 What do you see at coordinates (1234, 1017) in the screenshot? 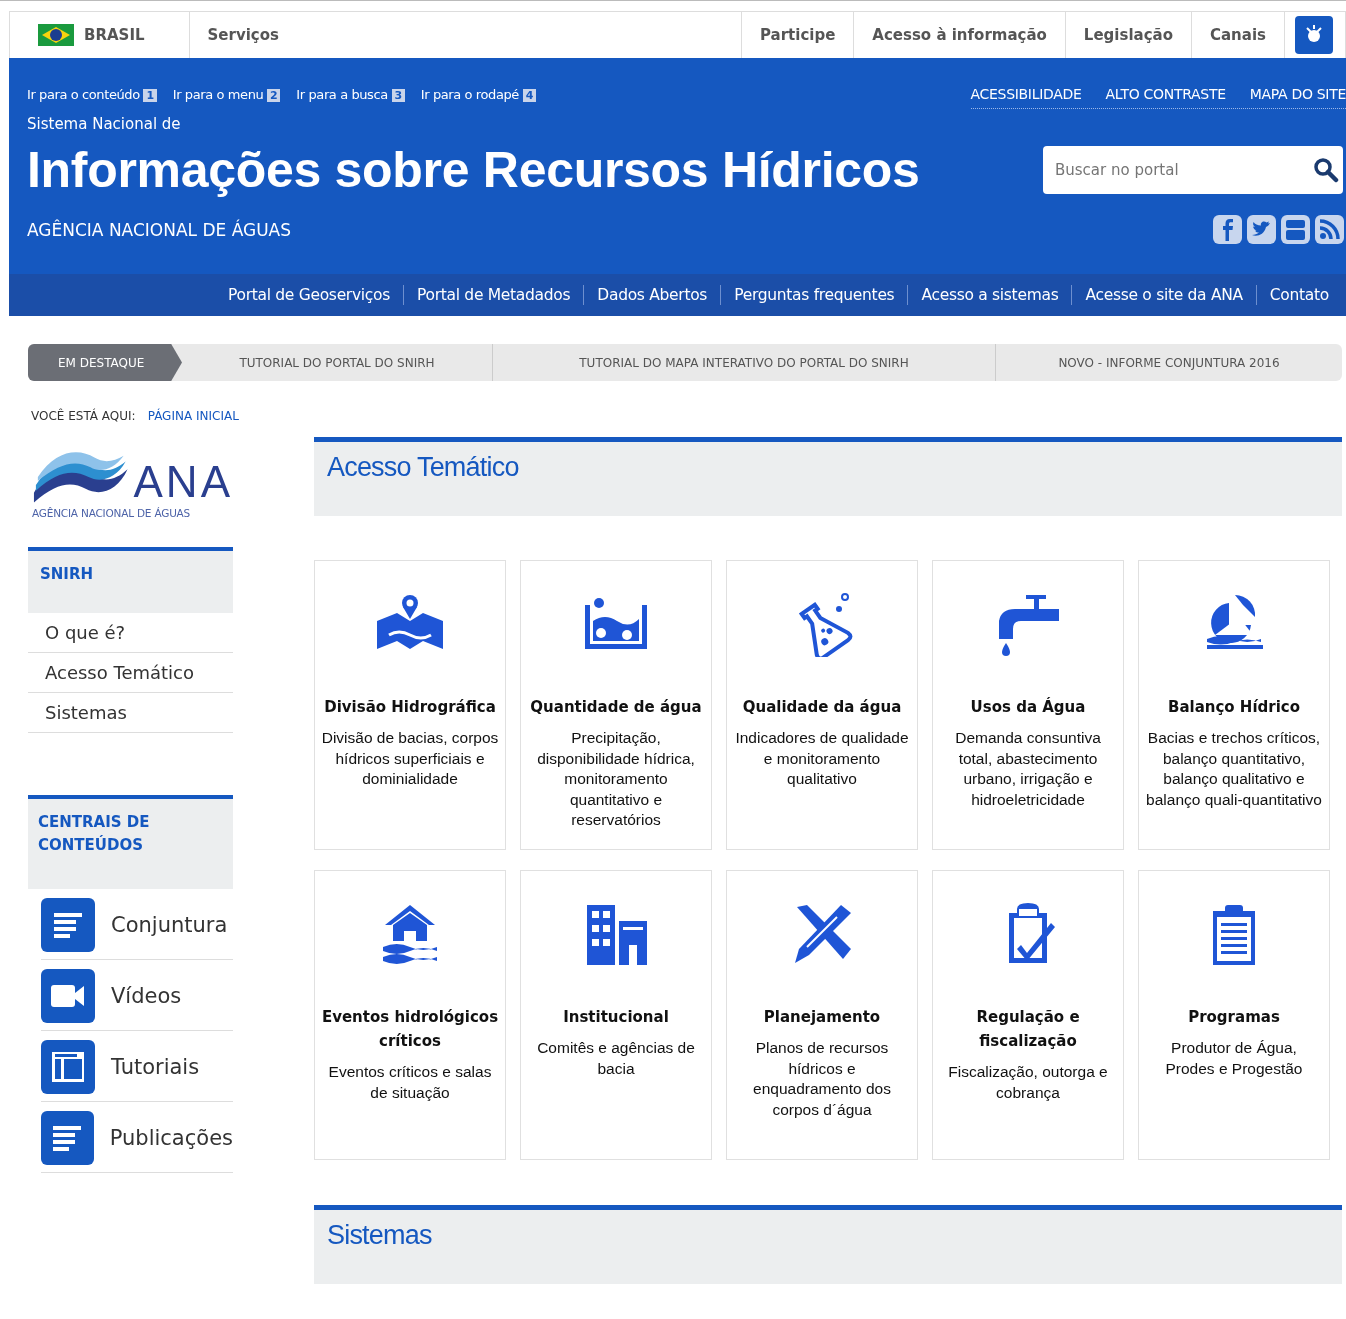
I see `card-title: Programas` at bounding box center [1234, 1017].